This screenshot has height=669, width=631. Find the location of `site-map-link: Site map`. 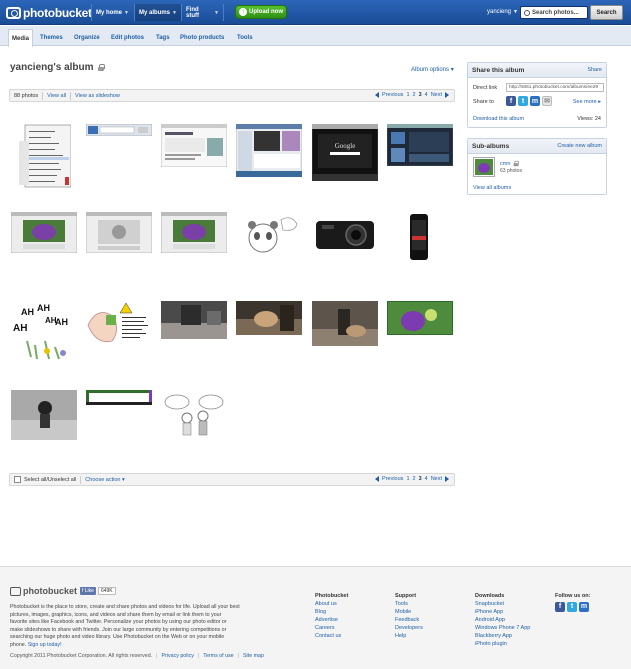

site-map-link: Site map is located at coordinates (253, 656).